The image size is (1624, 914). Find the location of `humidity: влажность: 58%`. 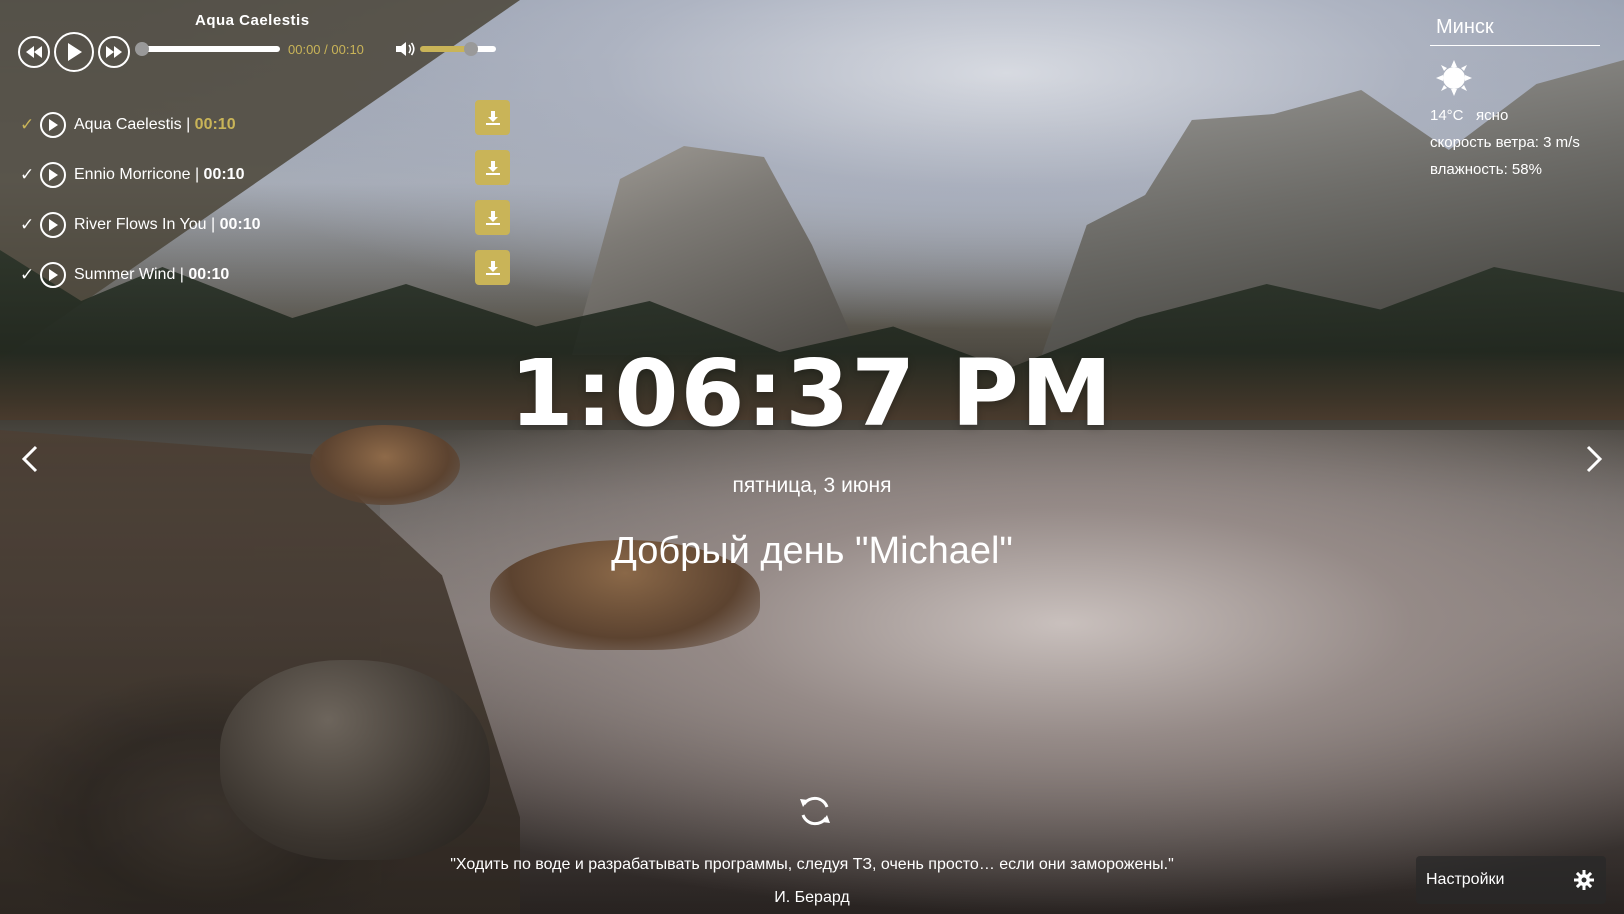

humidity: влажность: 58% is located at coordinates (1486, 169).